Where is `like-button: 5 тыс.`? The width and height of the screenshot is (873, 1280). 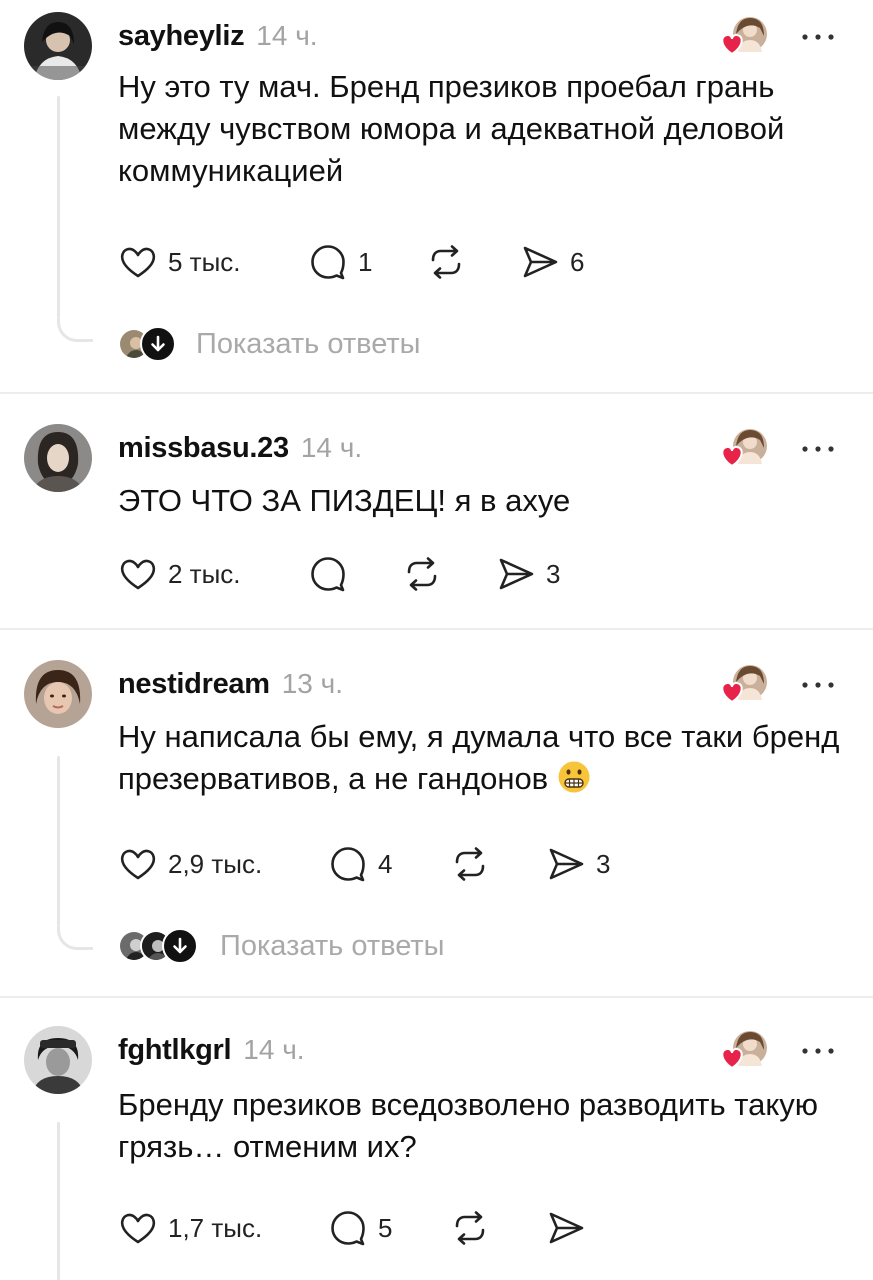
like-button: 5 тыс. is located at coordinates (179, 262).